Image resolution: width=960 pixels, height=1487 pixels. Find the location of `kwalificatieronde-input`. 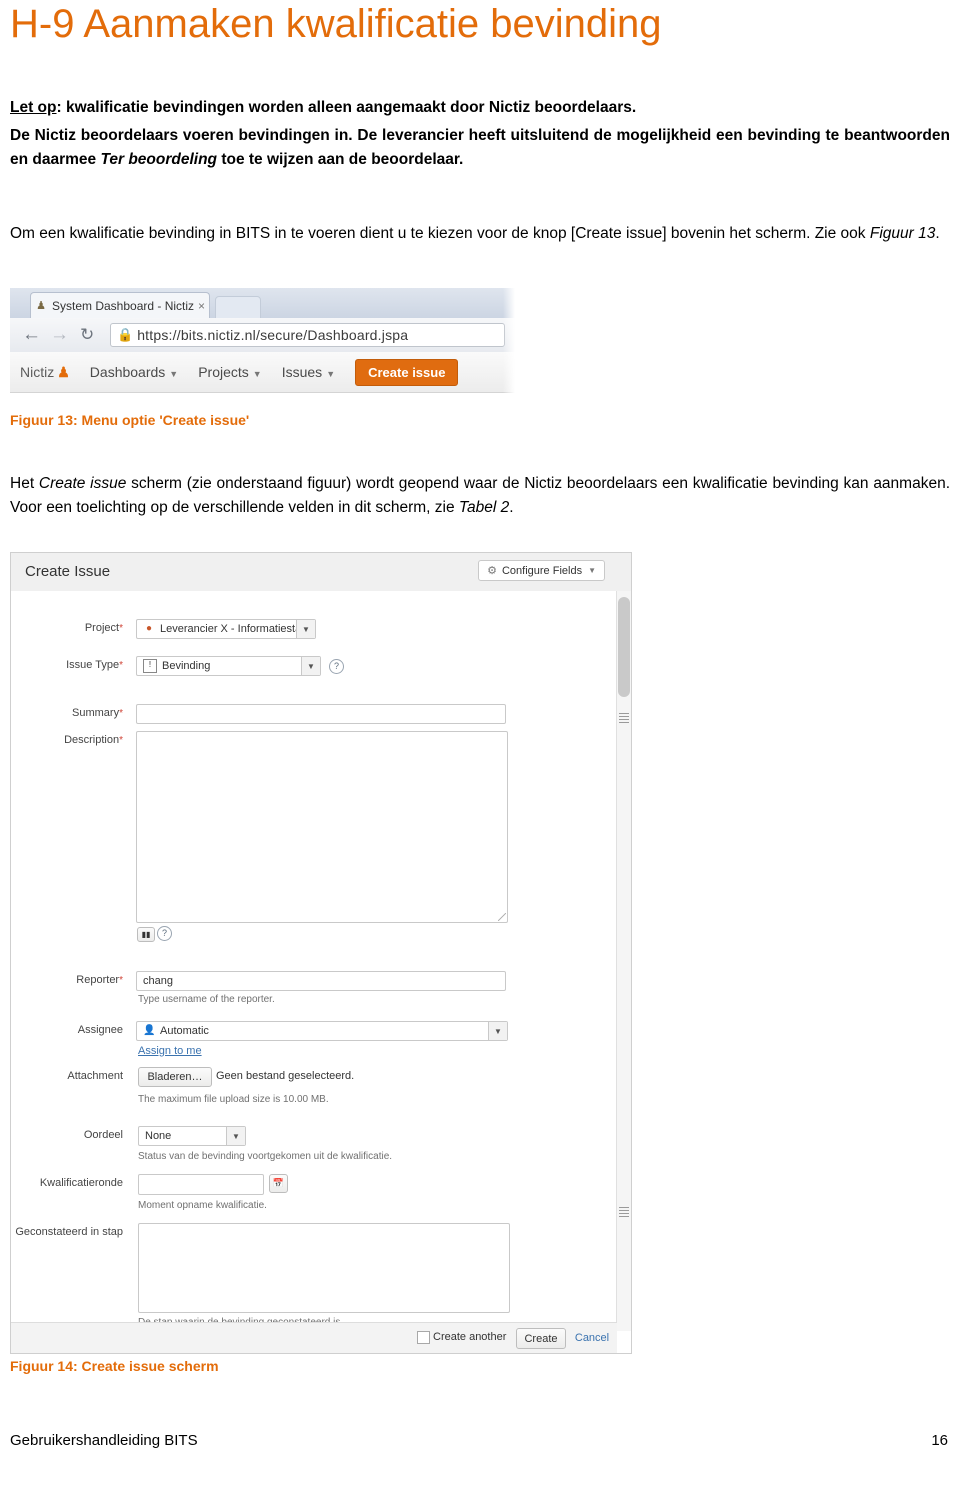

kwalificatieronde-input is located at coordinates (201, 1184).